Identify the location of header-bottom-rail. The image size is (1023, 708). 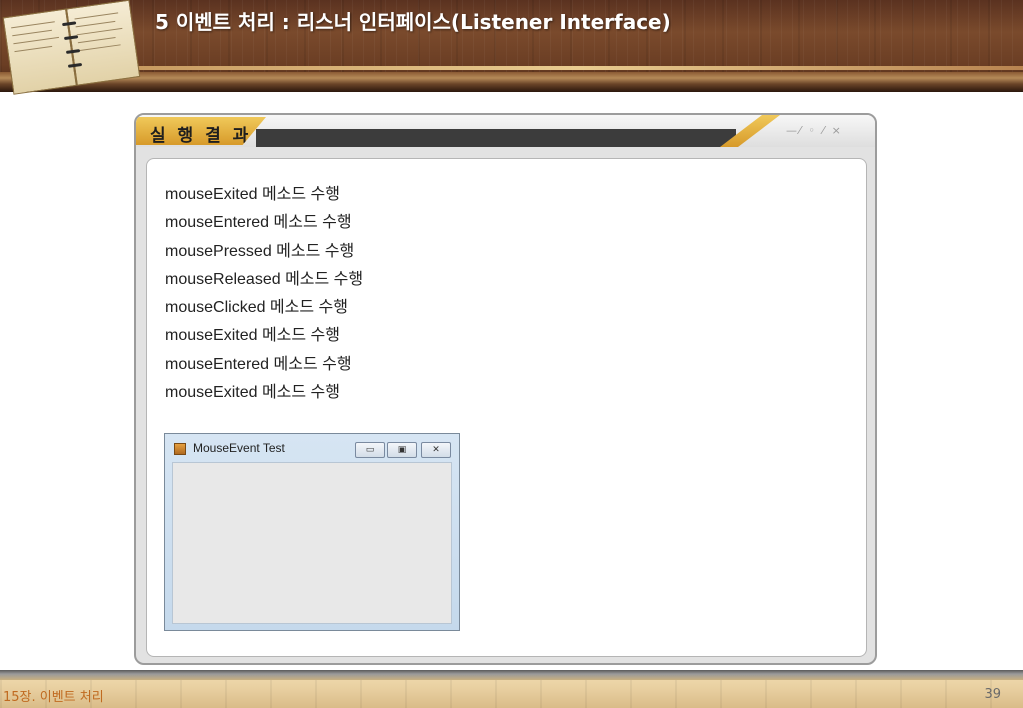
(511, 82).